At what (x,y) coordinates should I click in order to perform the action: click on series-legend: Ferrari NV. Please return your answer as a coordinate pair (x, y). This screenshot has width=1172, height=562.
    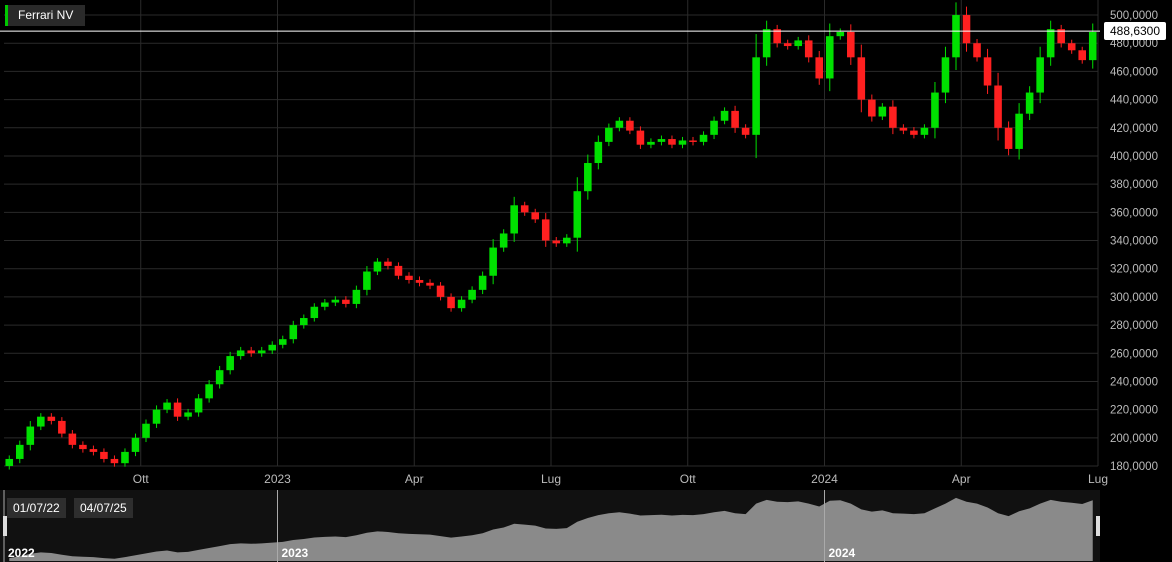
    Looking at the image, I should click on (45, 15).